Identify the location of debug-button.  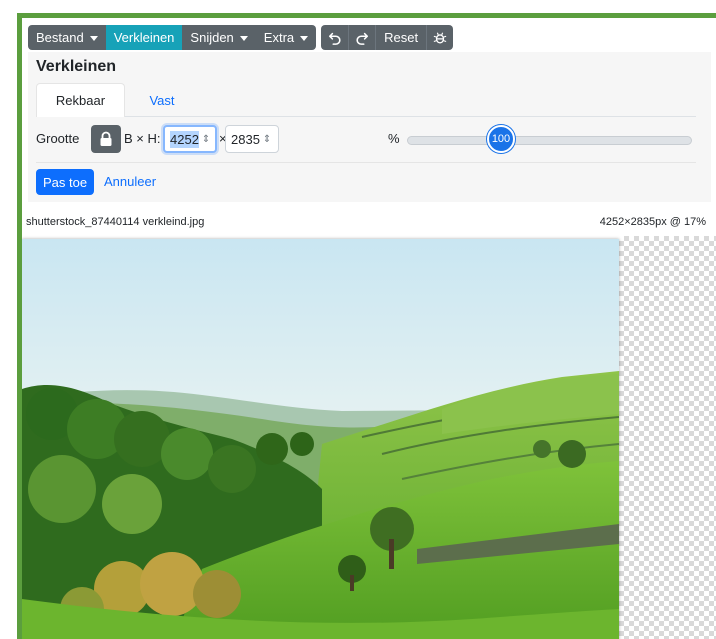
(440, 37).